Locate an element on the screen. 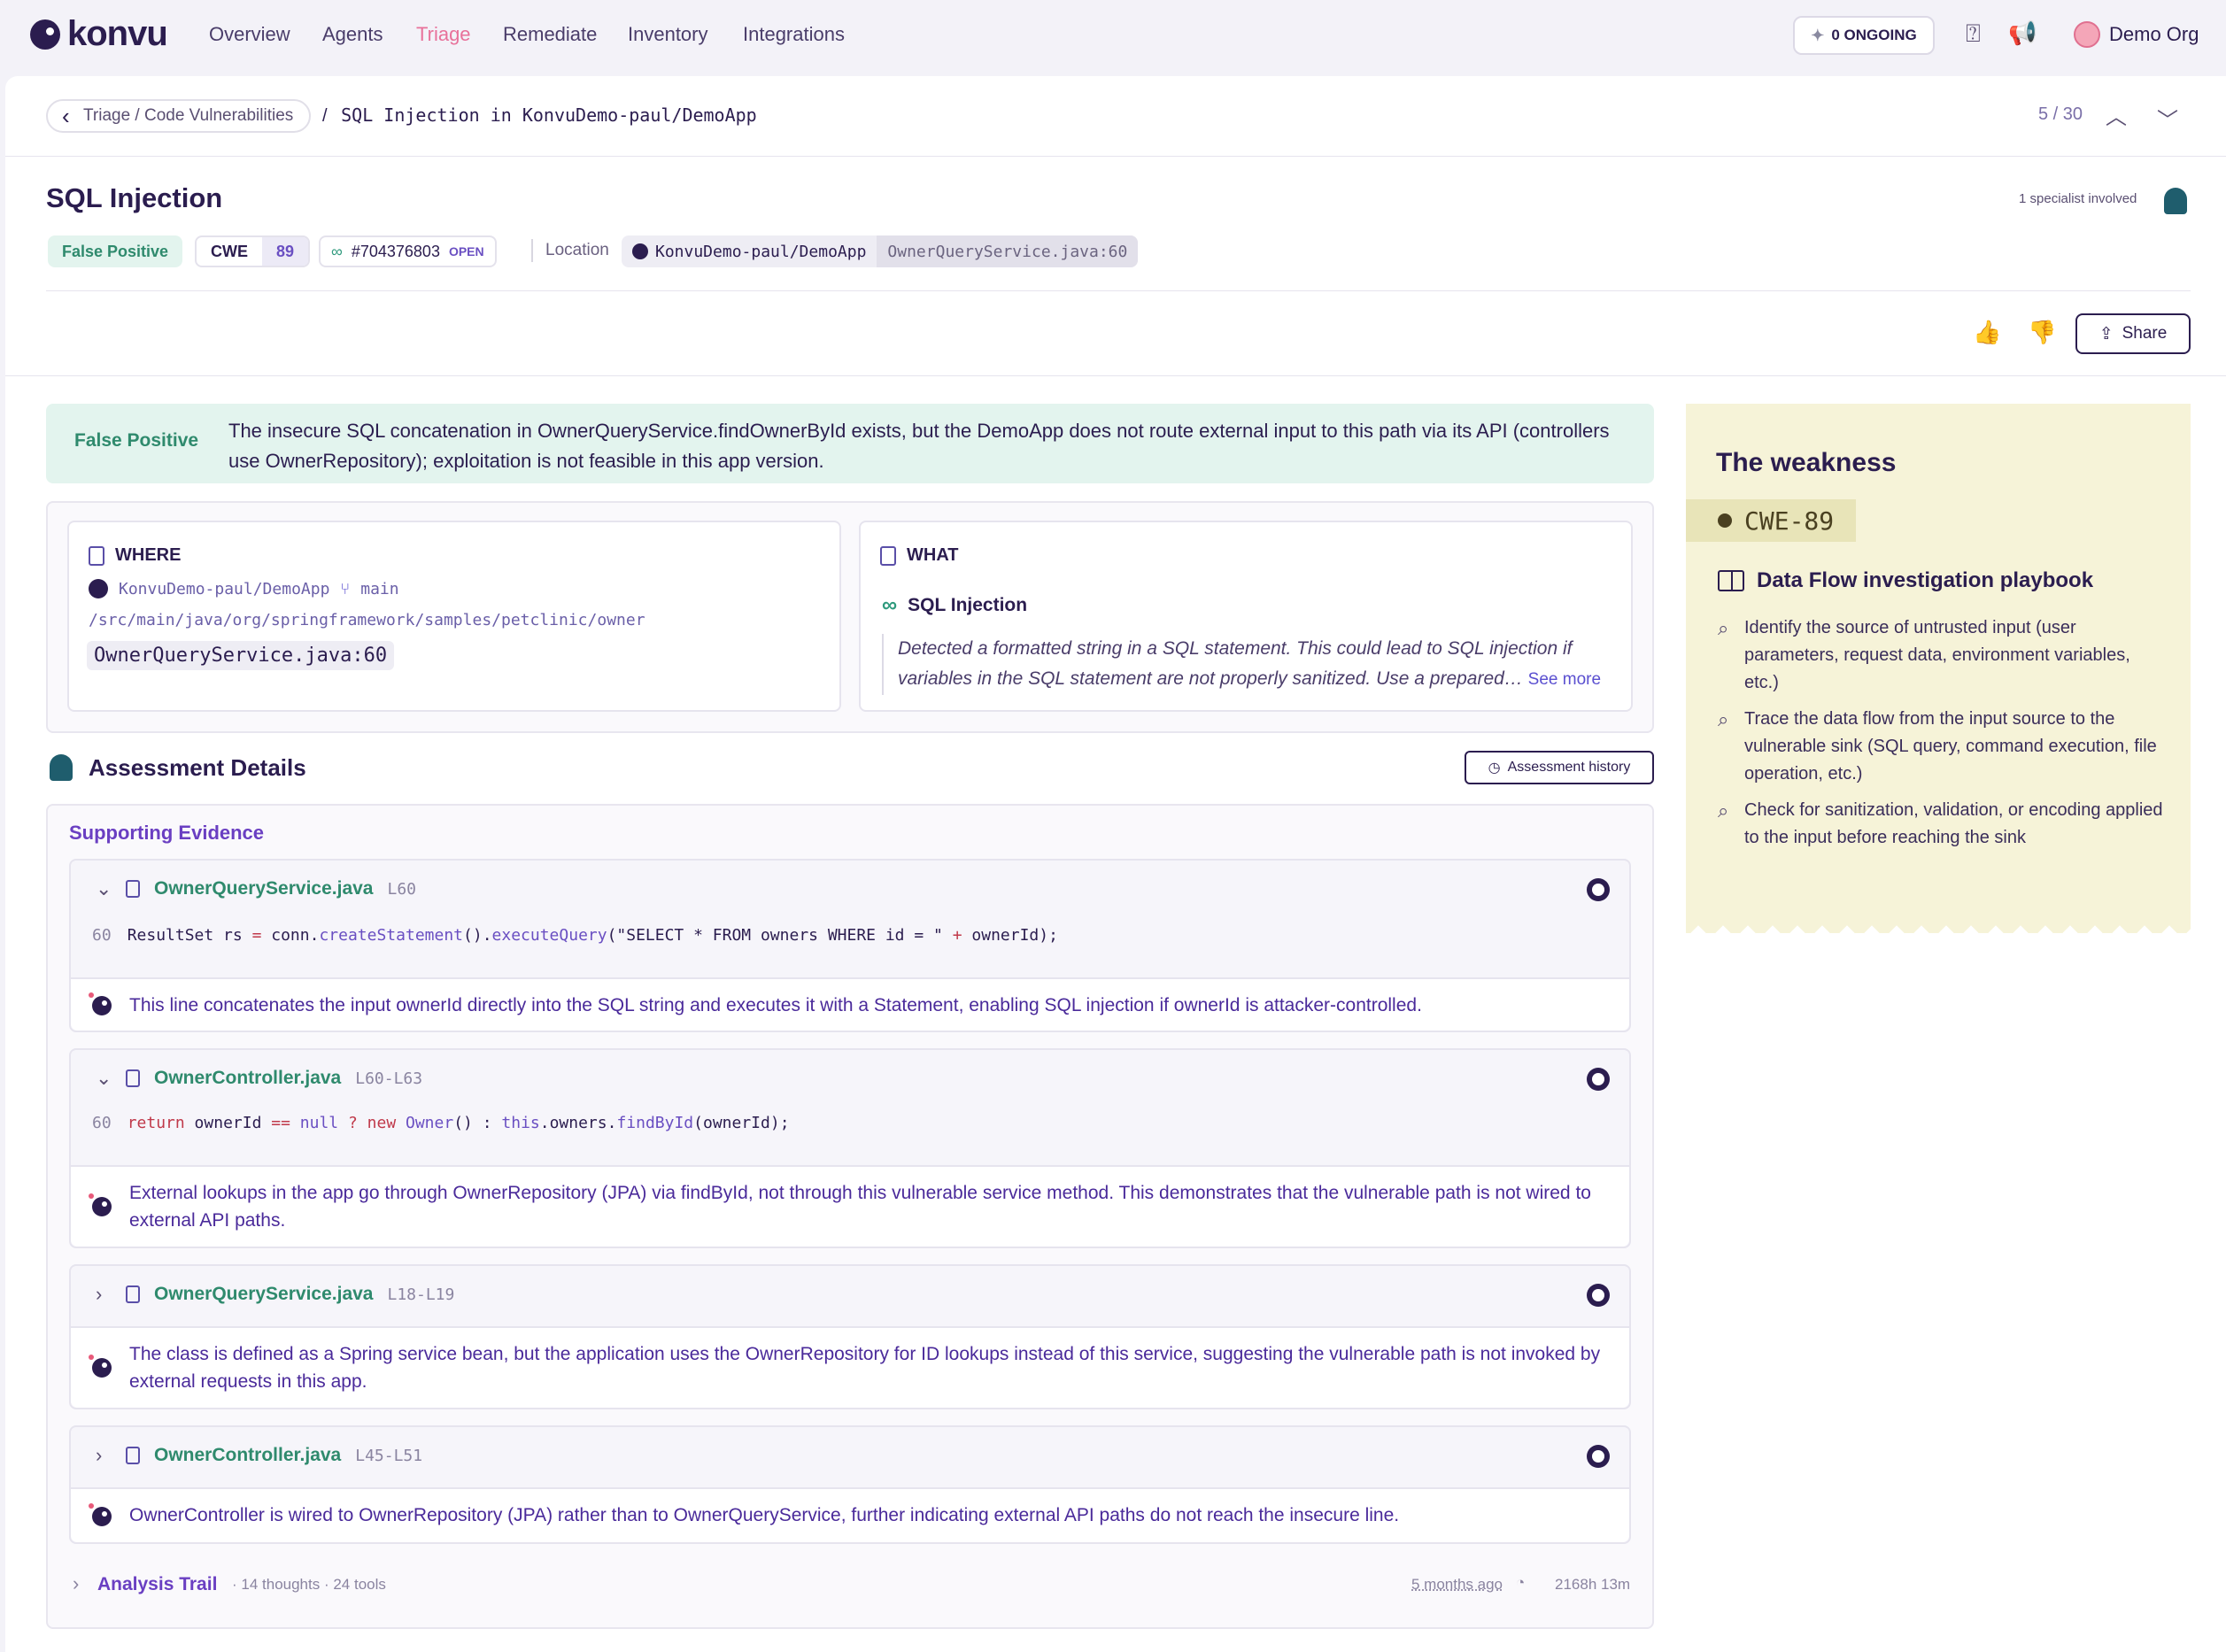 This screenshot has width=2226, height=1652. nav-agents: Agents is located at coordinates (352, 34).